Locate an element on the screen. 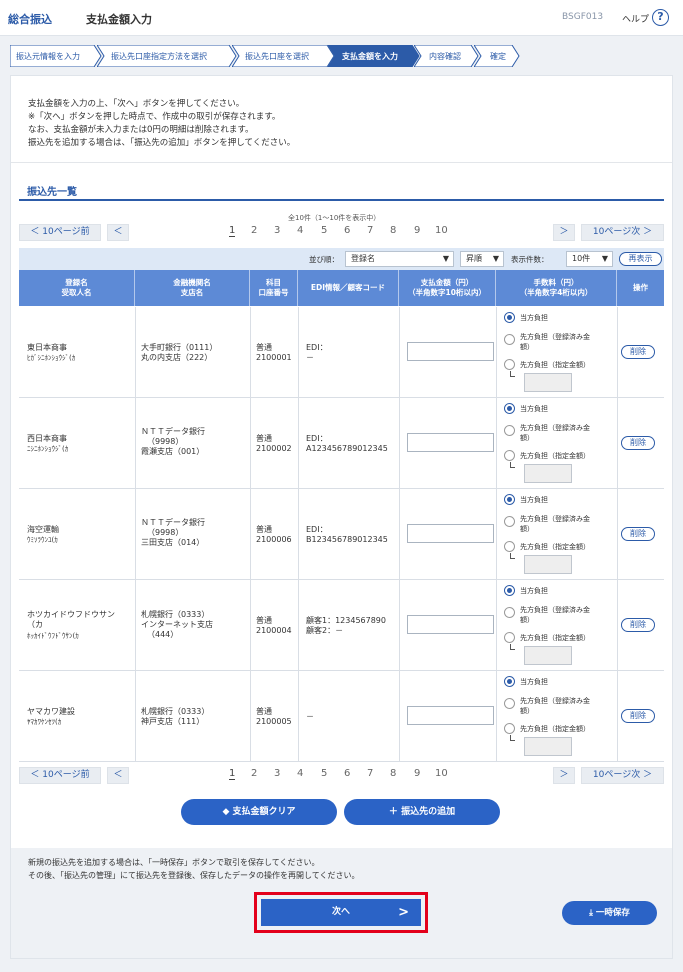 This screenshot has height=972, width=683. add-payee-button: ＋ 振込先の追加 is located at coordinates (422, 812).